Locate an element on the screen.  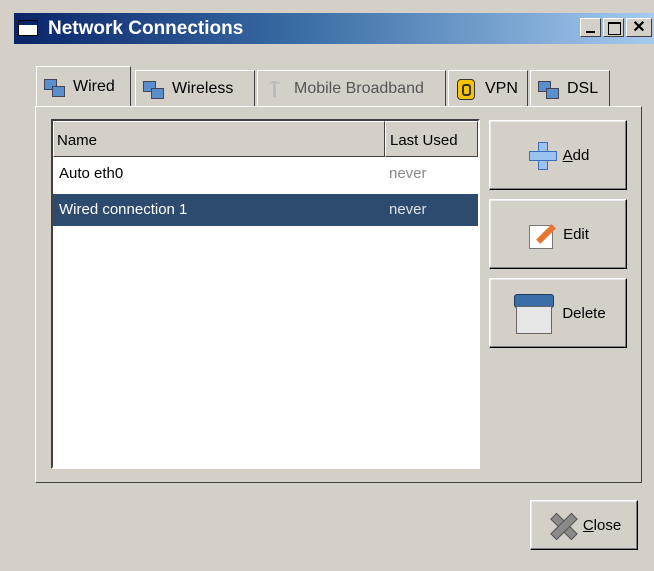
tab-wireless: Wireless is located at coordinates (195, 88).